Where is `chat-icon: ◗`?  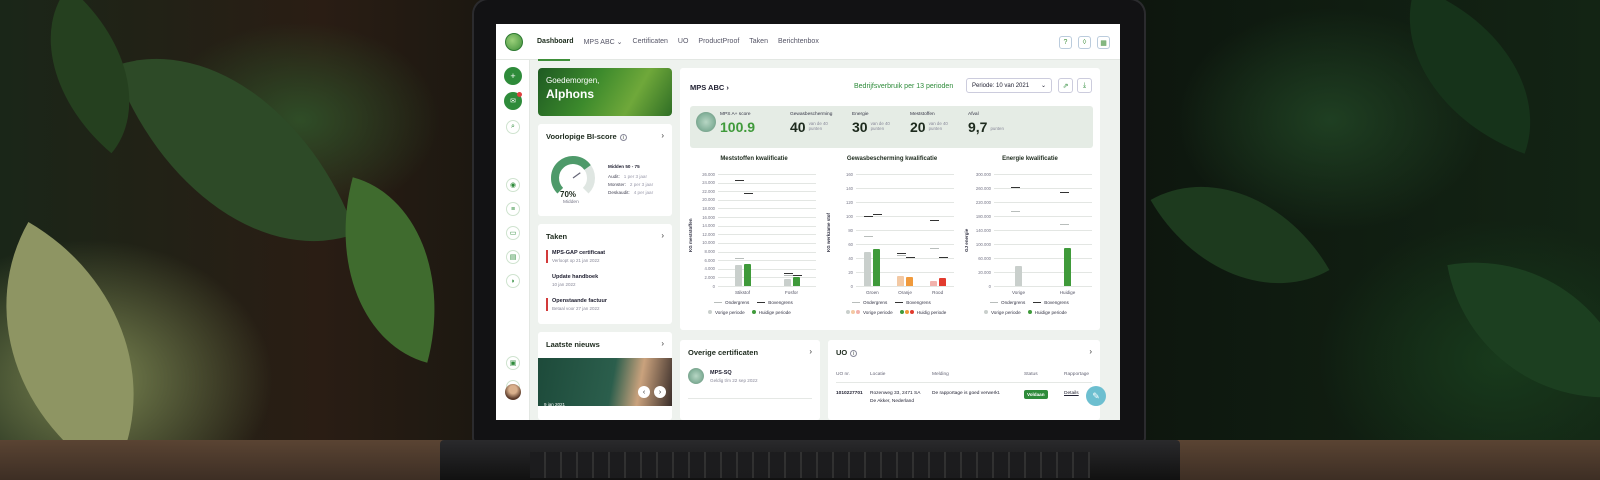 chat-icon: ◗ is located at coordinates (513, 281).